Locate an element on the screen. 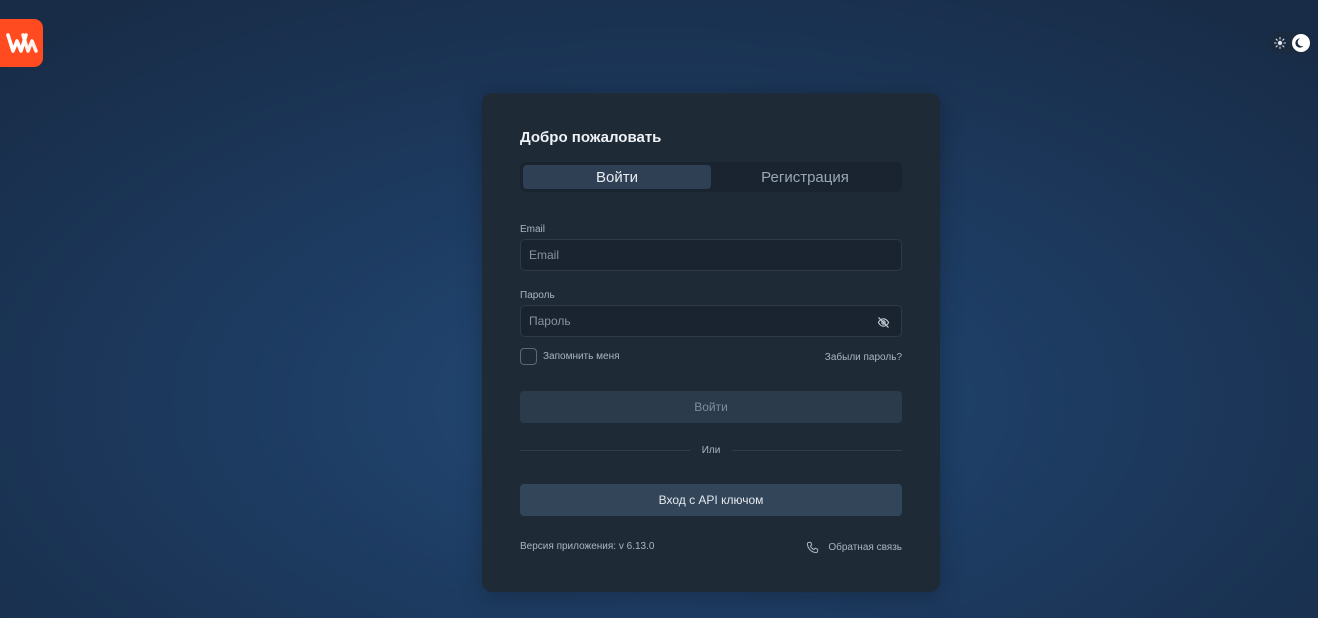  email-label: Email is located at coordinates (533, 229).